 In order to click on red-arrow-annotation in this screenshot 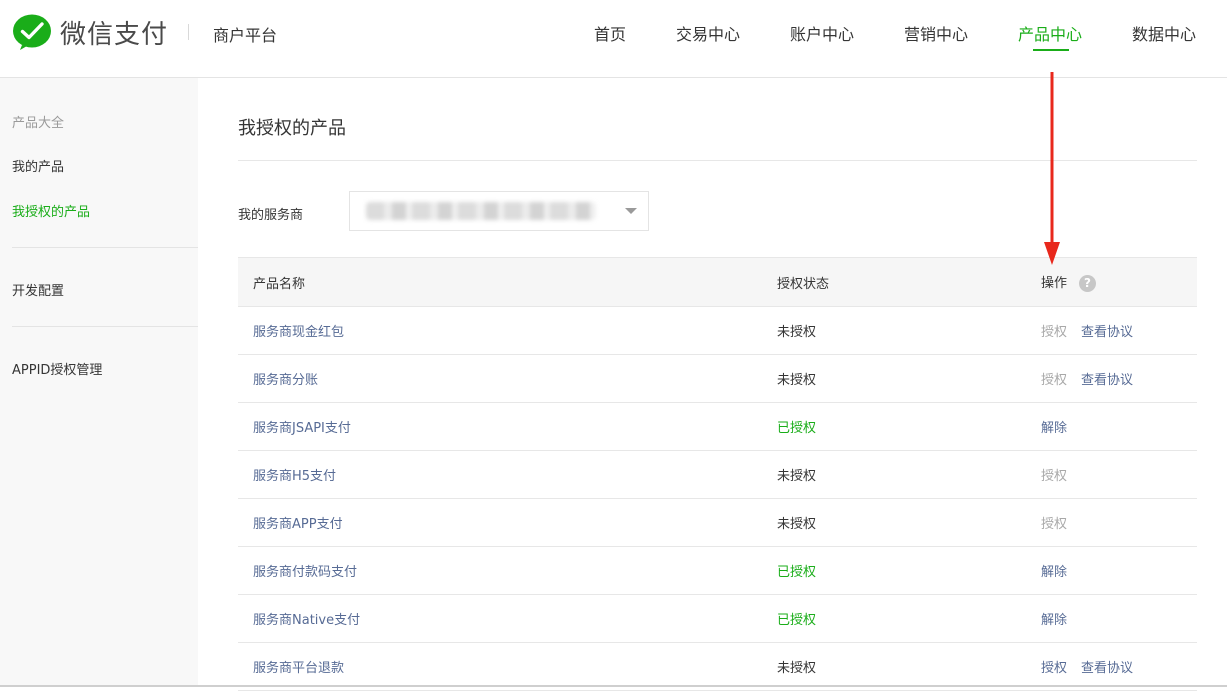, I will do `click(1052, 168)`.